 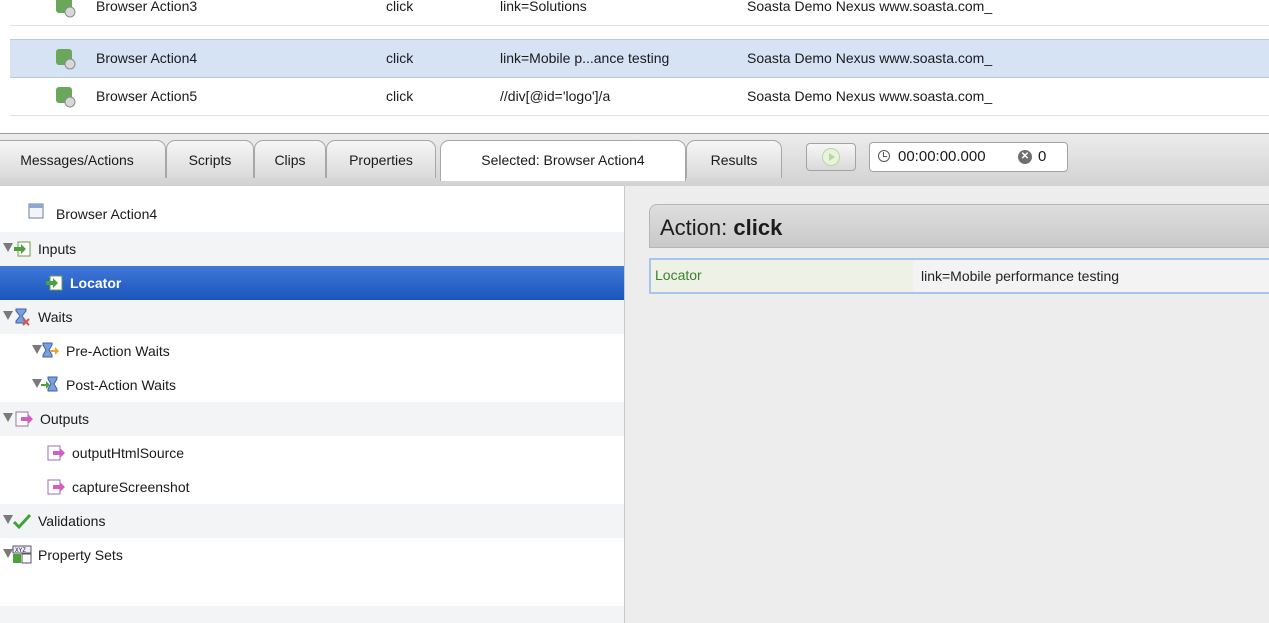 What do you see at coordinates (128, 453) in the screenshot?
I see `tree-label: outputHtmlSource` at bounding box center [128, 453].